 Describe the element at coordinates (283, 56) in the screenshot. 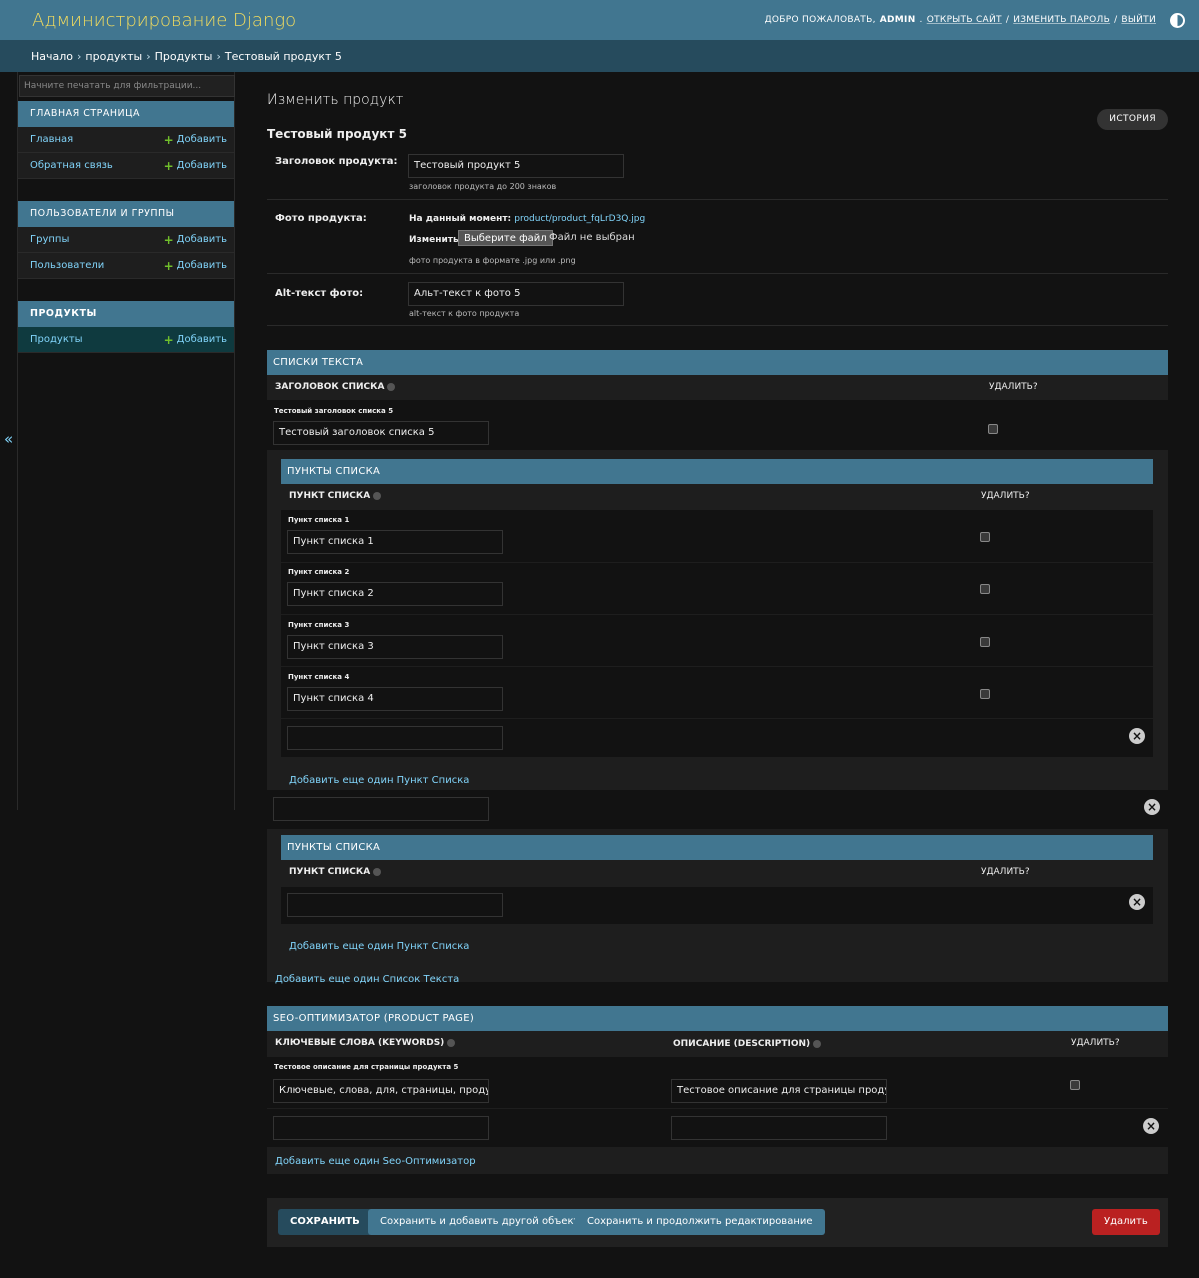

I see `breadcrumb-current: Тестовый продукт 5` at that location.